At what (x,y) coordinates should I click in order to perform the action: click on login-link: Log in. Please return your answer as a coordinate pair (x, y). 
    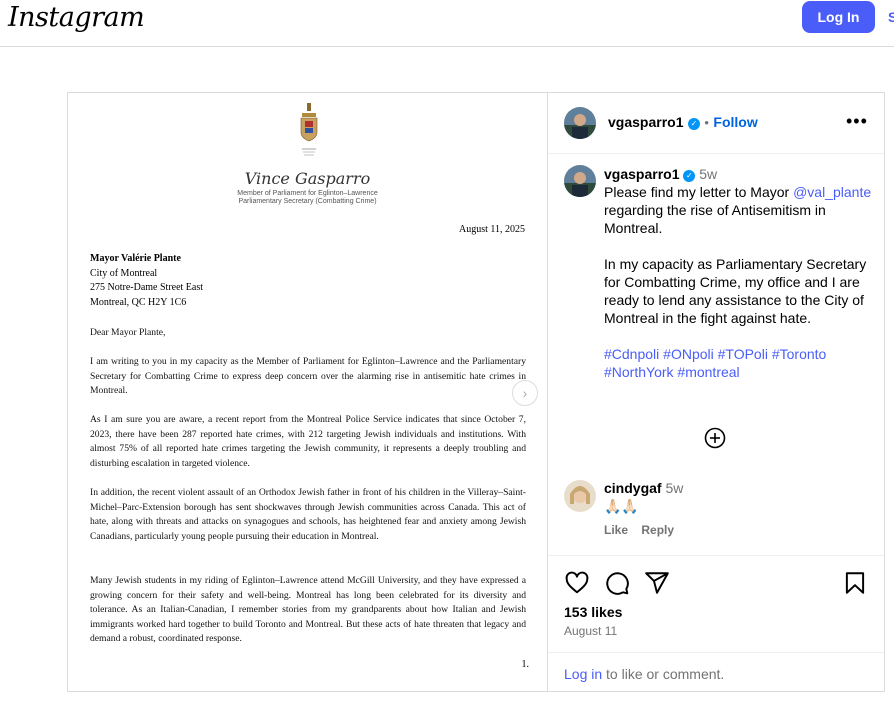
    Looking at the image, I should click on (583, 674).